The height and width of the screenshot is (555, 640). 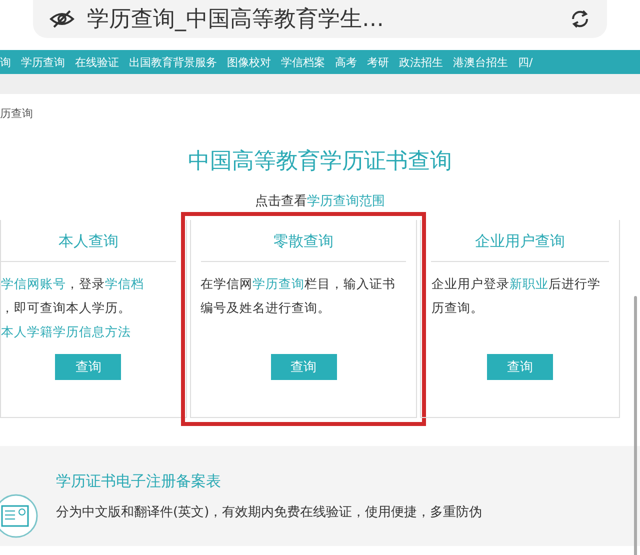 What do you see at coordinates (173, 62) in the screenshot?
I see `nav-link: 出国教育背景服务` at bounding box center [173, 62].